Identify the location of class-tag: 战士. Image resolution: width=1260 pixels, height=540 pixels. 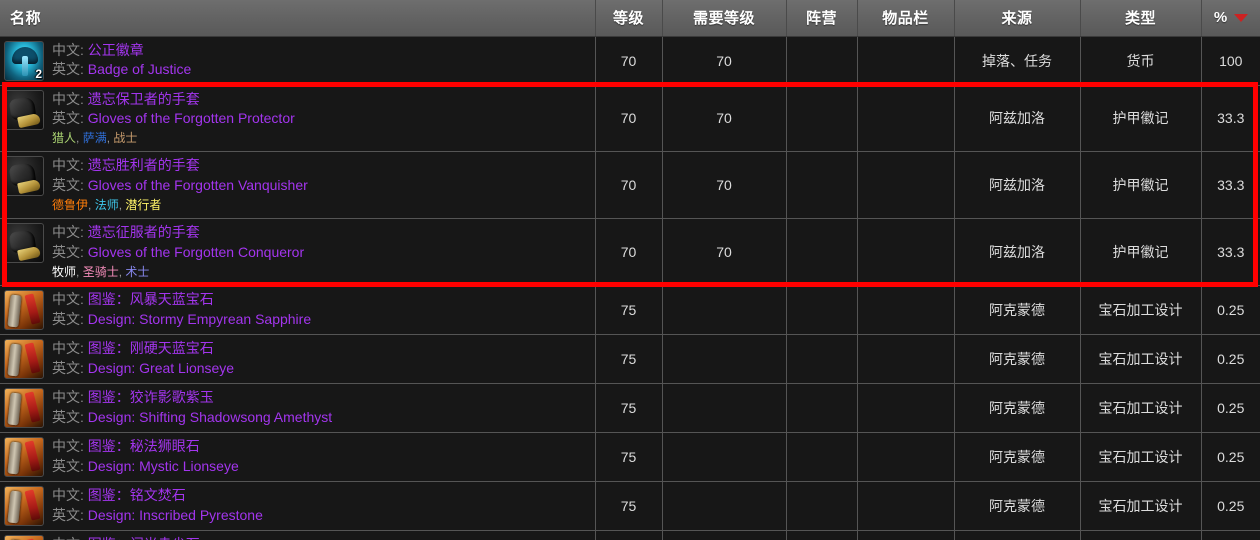
(125, 138).